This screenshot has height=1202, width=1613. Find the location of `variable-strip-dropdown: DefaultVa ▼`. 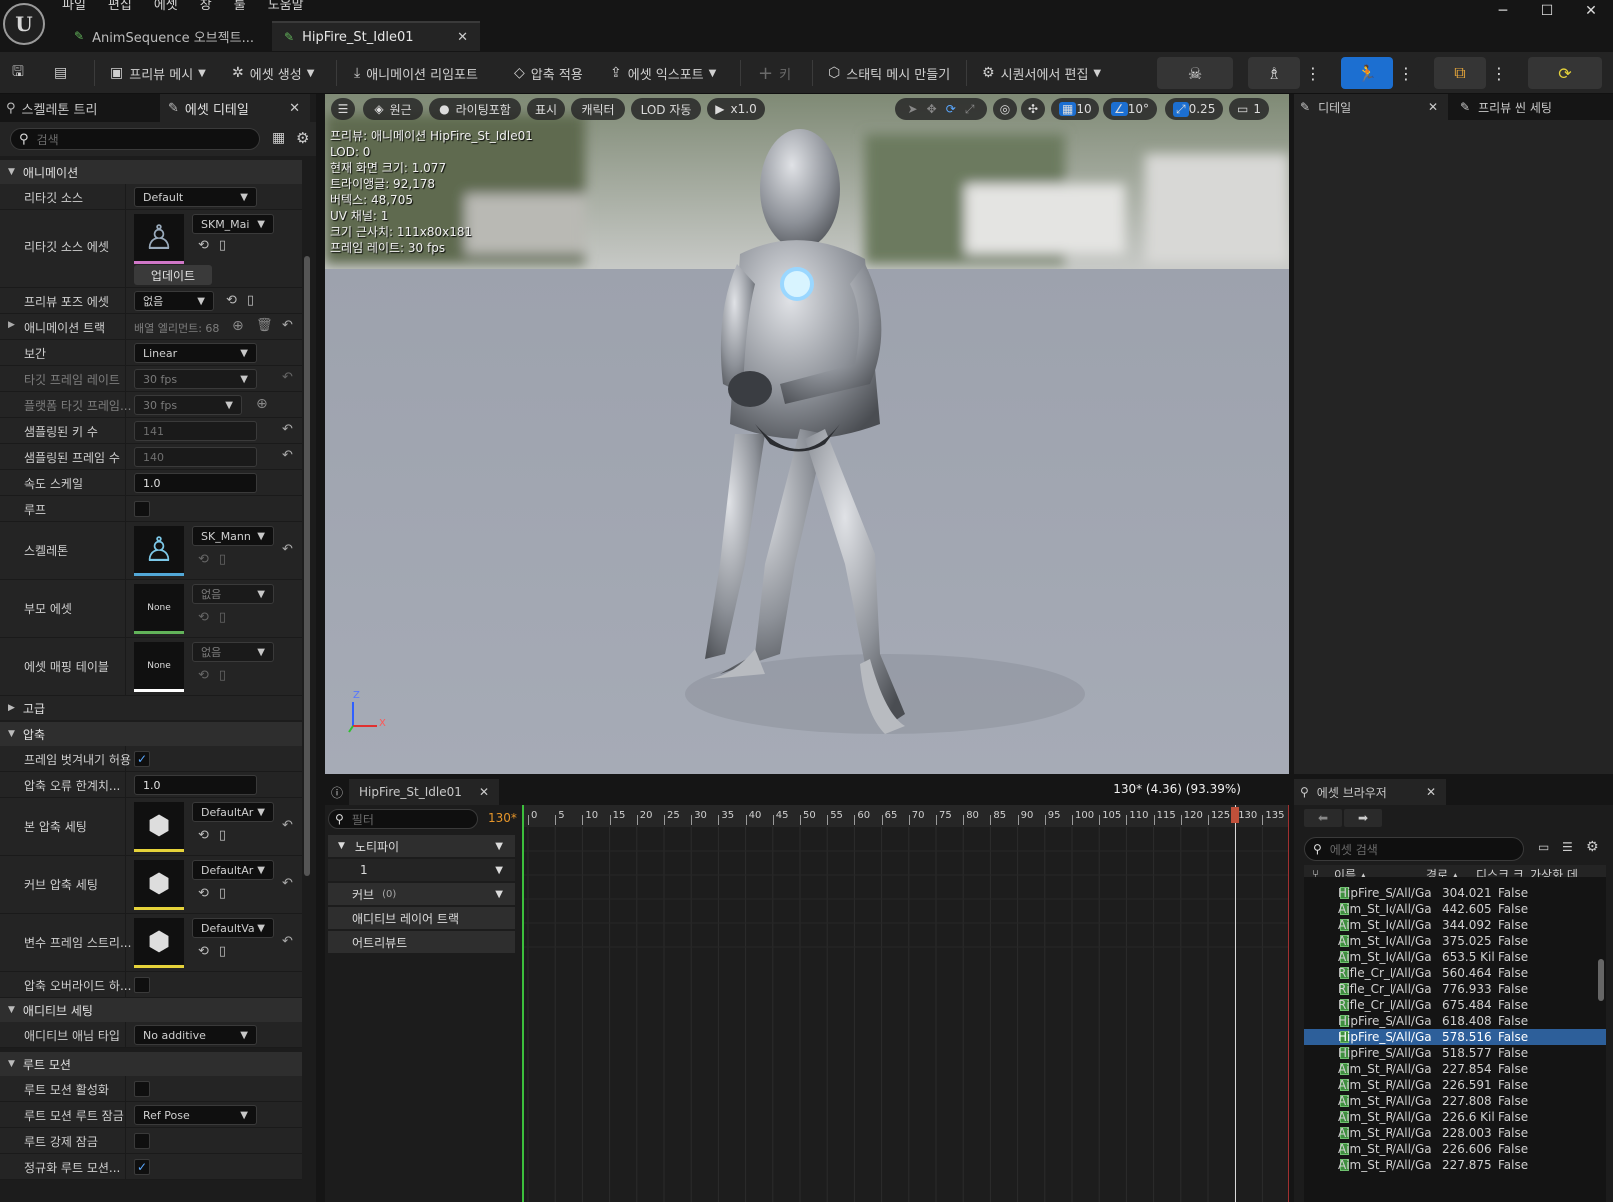

variable-strip-dropdown: DefaultVa ▼ is located at coordinates (233, 928).